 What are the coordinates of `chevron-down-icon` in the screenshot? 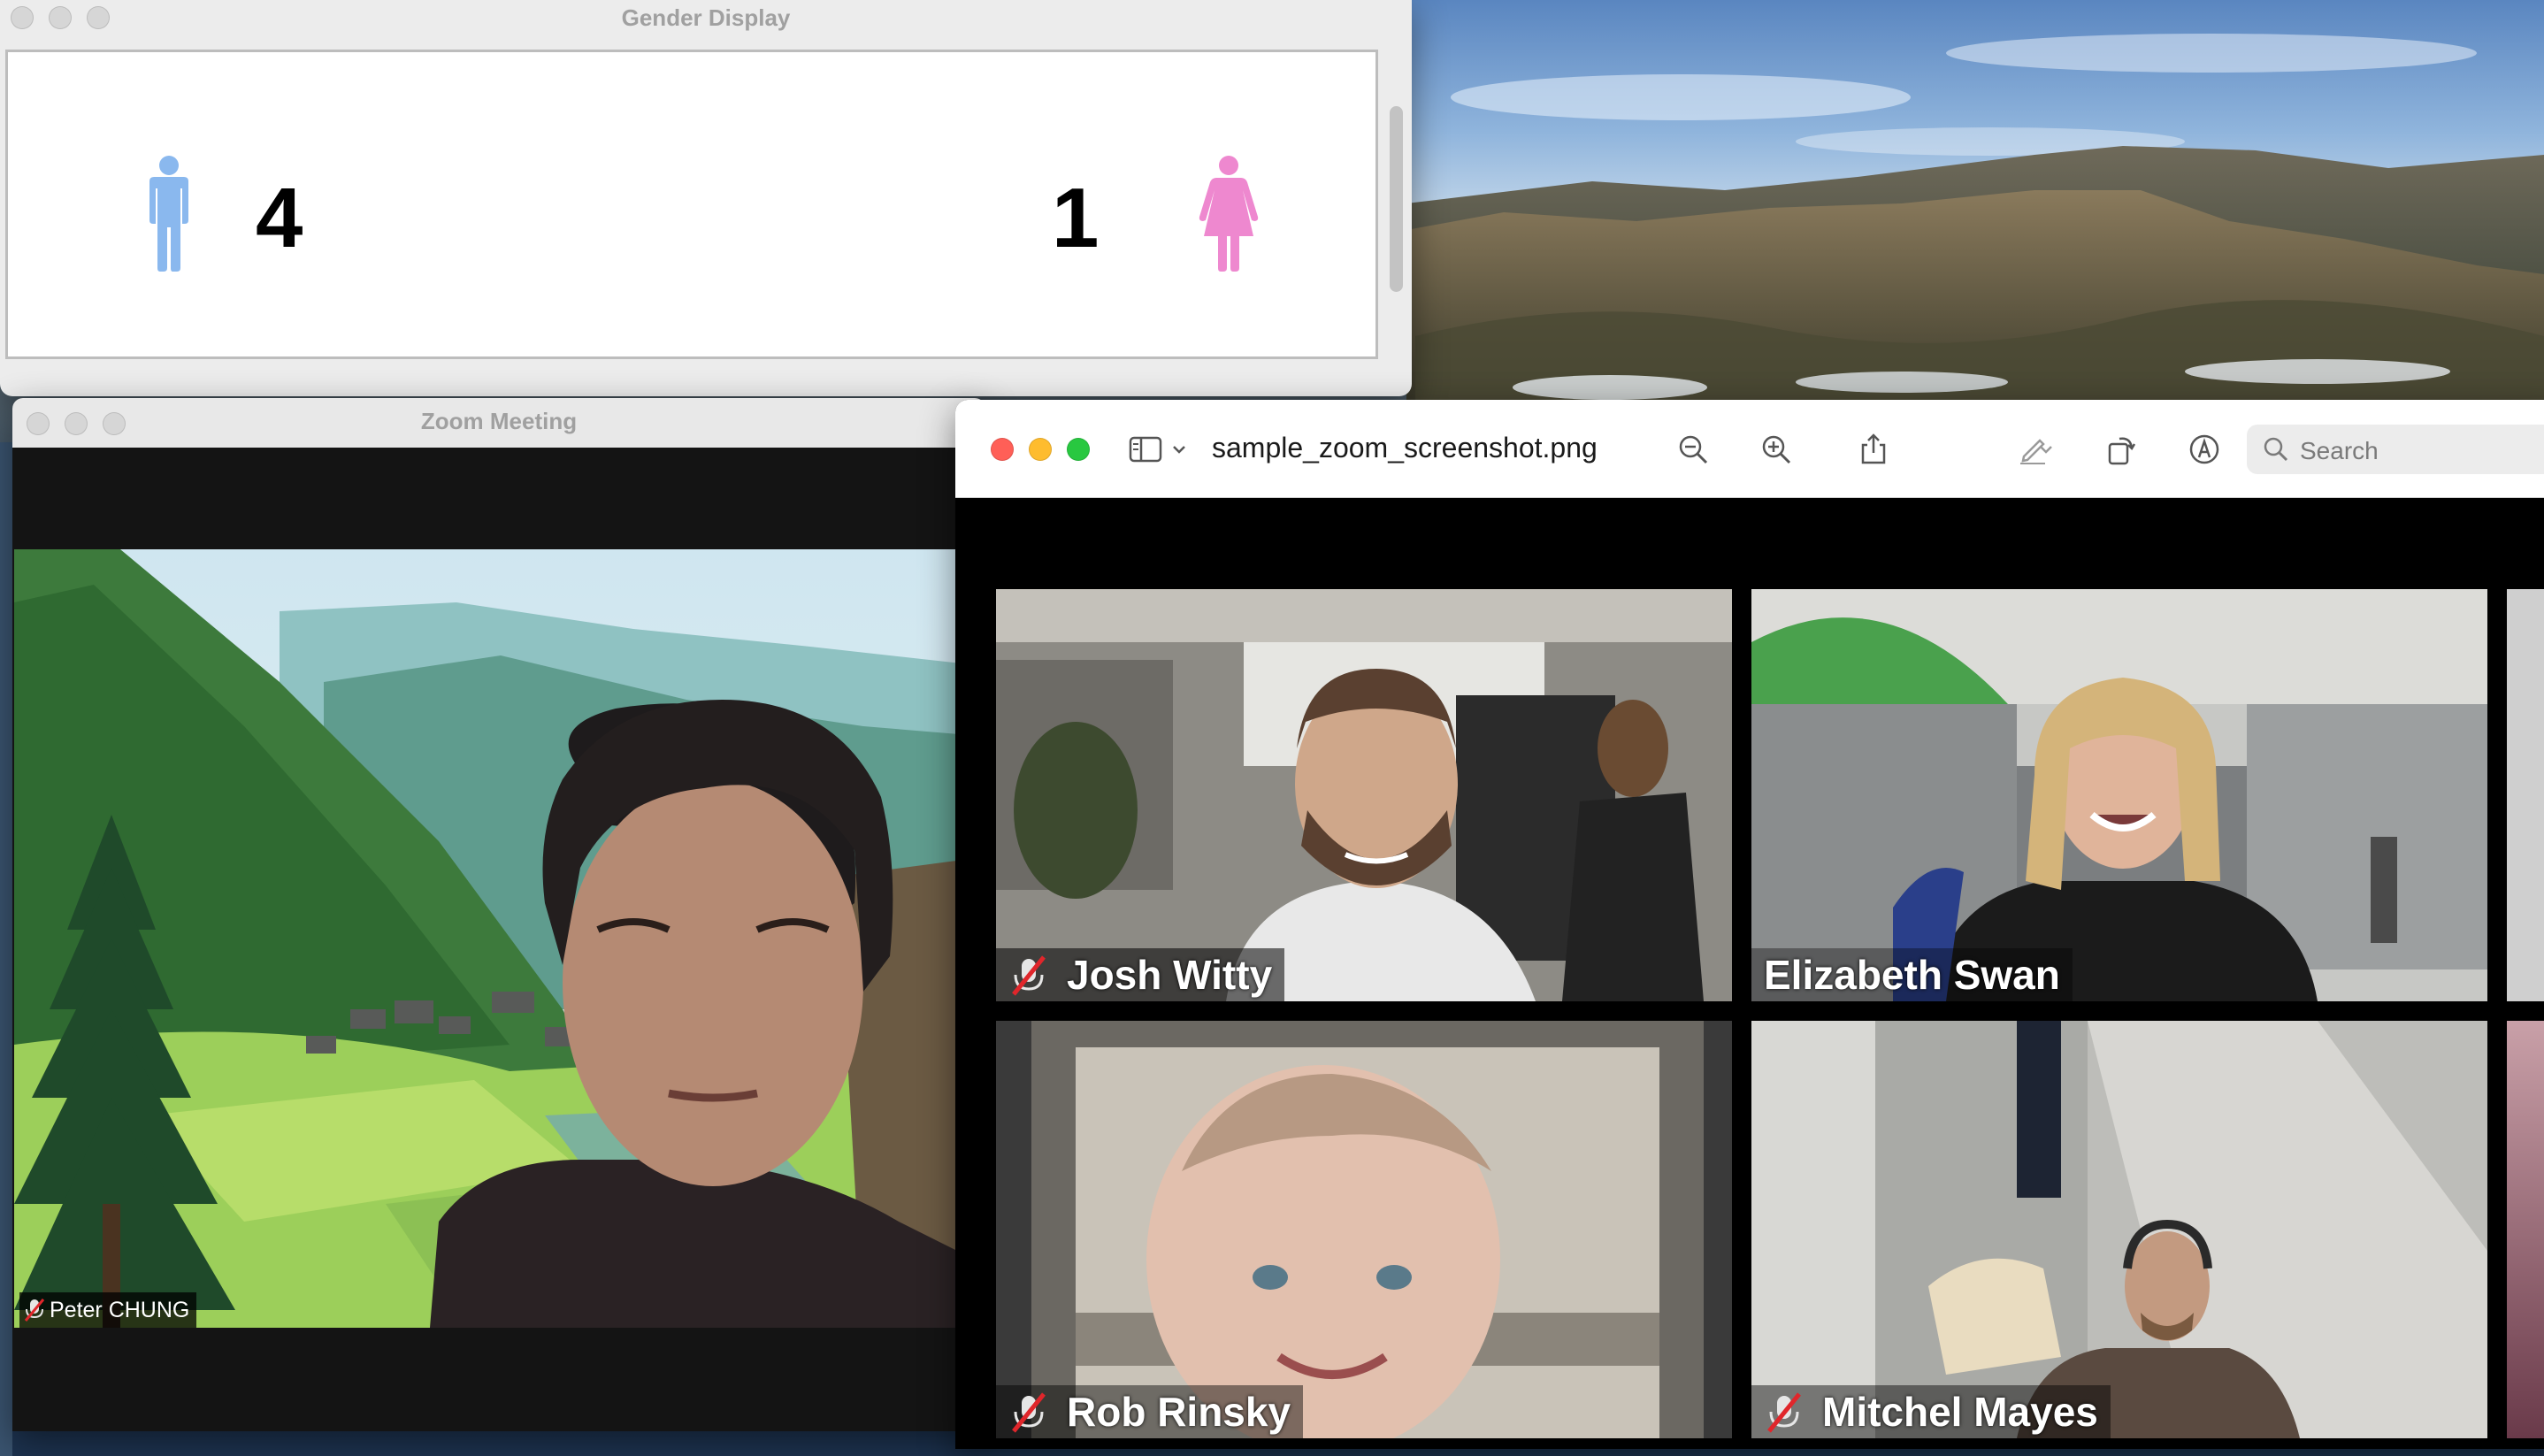 It's located at (1179, 449).